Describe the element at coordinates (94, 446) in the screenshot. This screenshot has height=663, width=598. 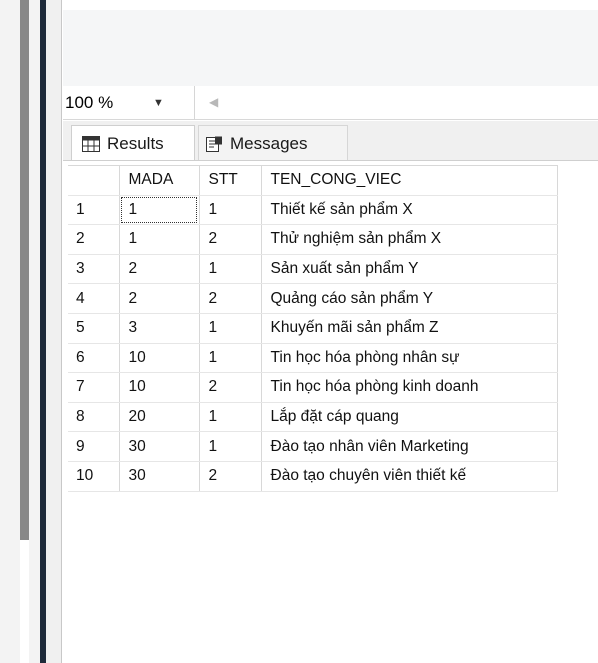
I see `row-number: 9` at that location.